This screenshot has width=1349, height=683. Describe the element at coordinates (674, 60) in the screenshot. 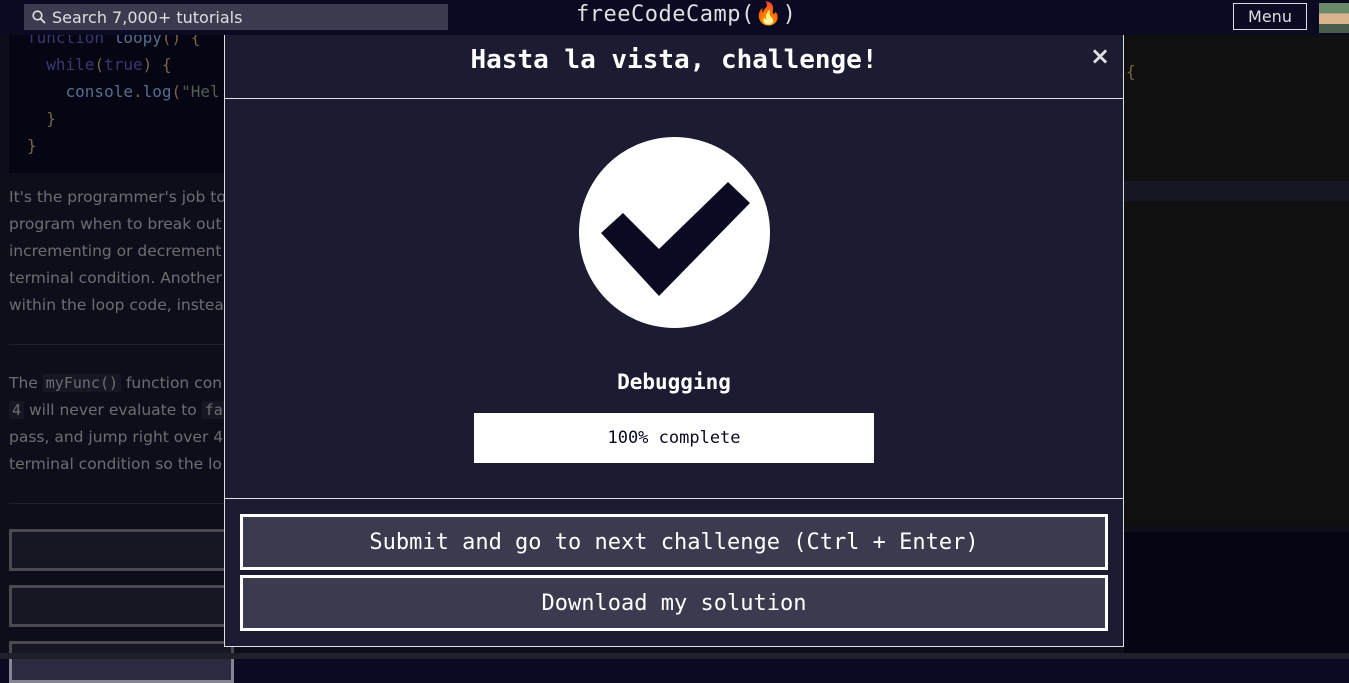

I see `modal-title: Hasta la vista, challenge!` at that location.